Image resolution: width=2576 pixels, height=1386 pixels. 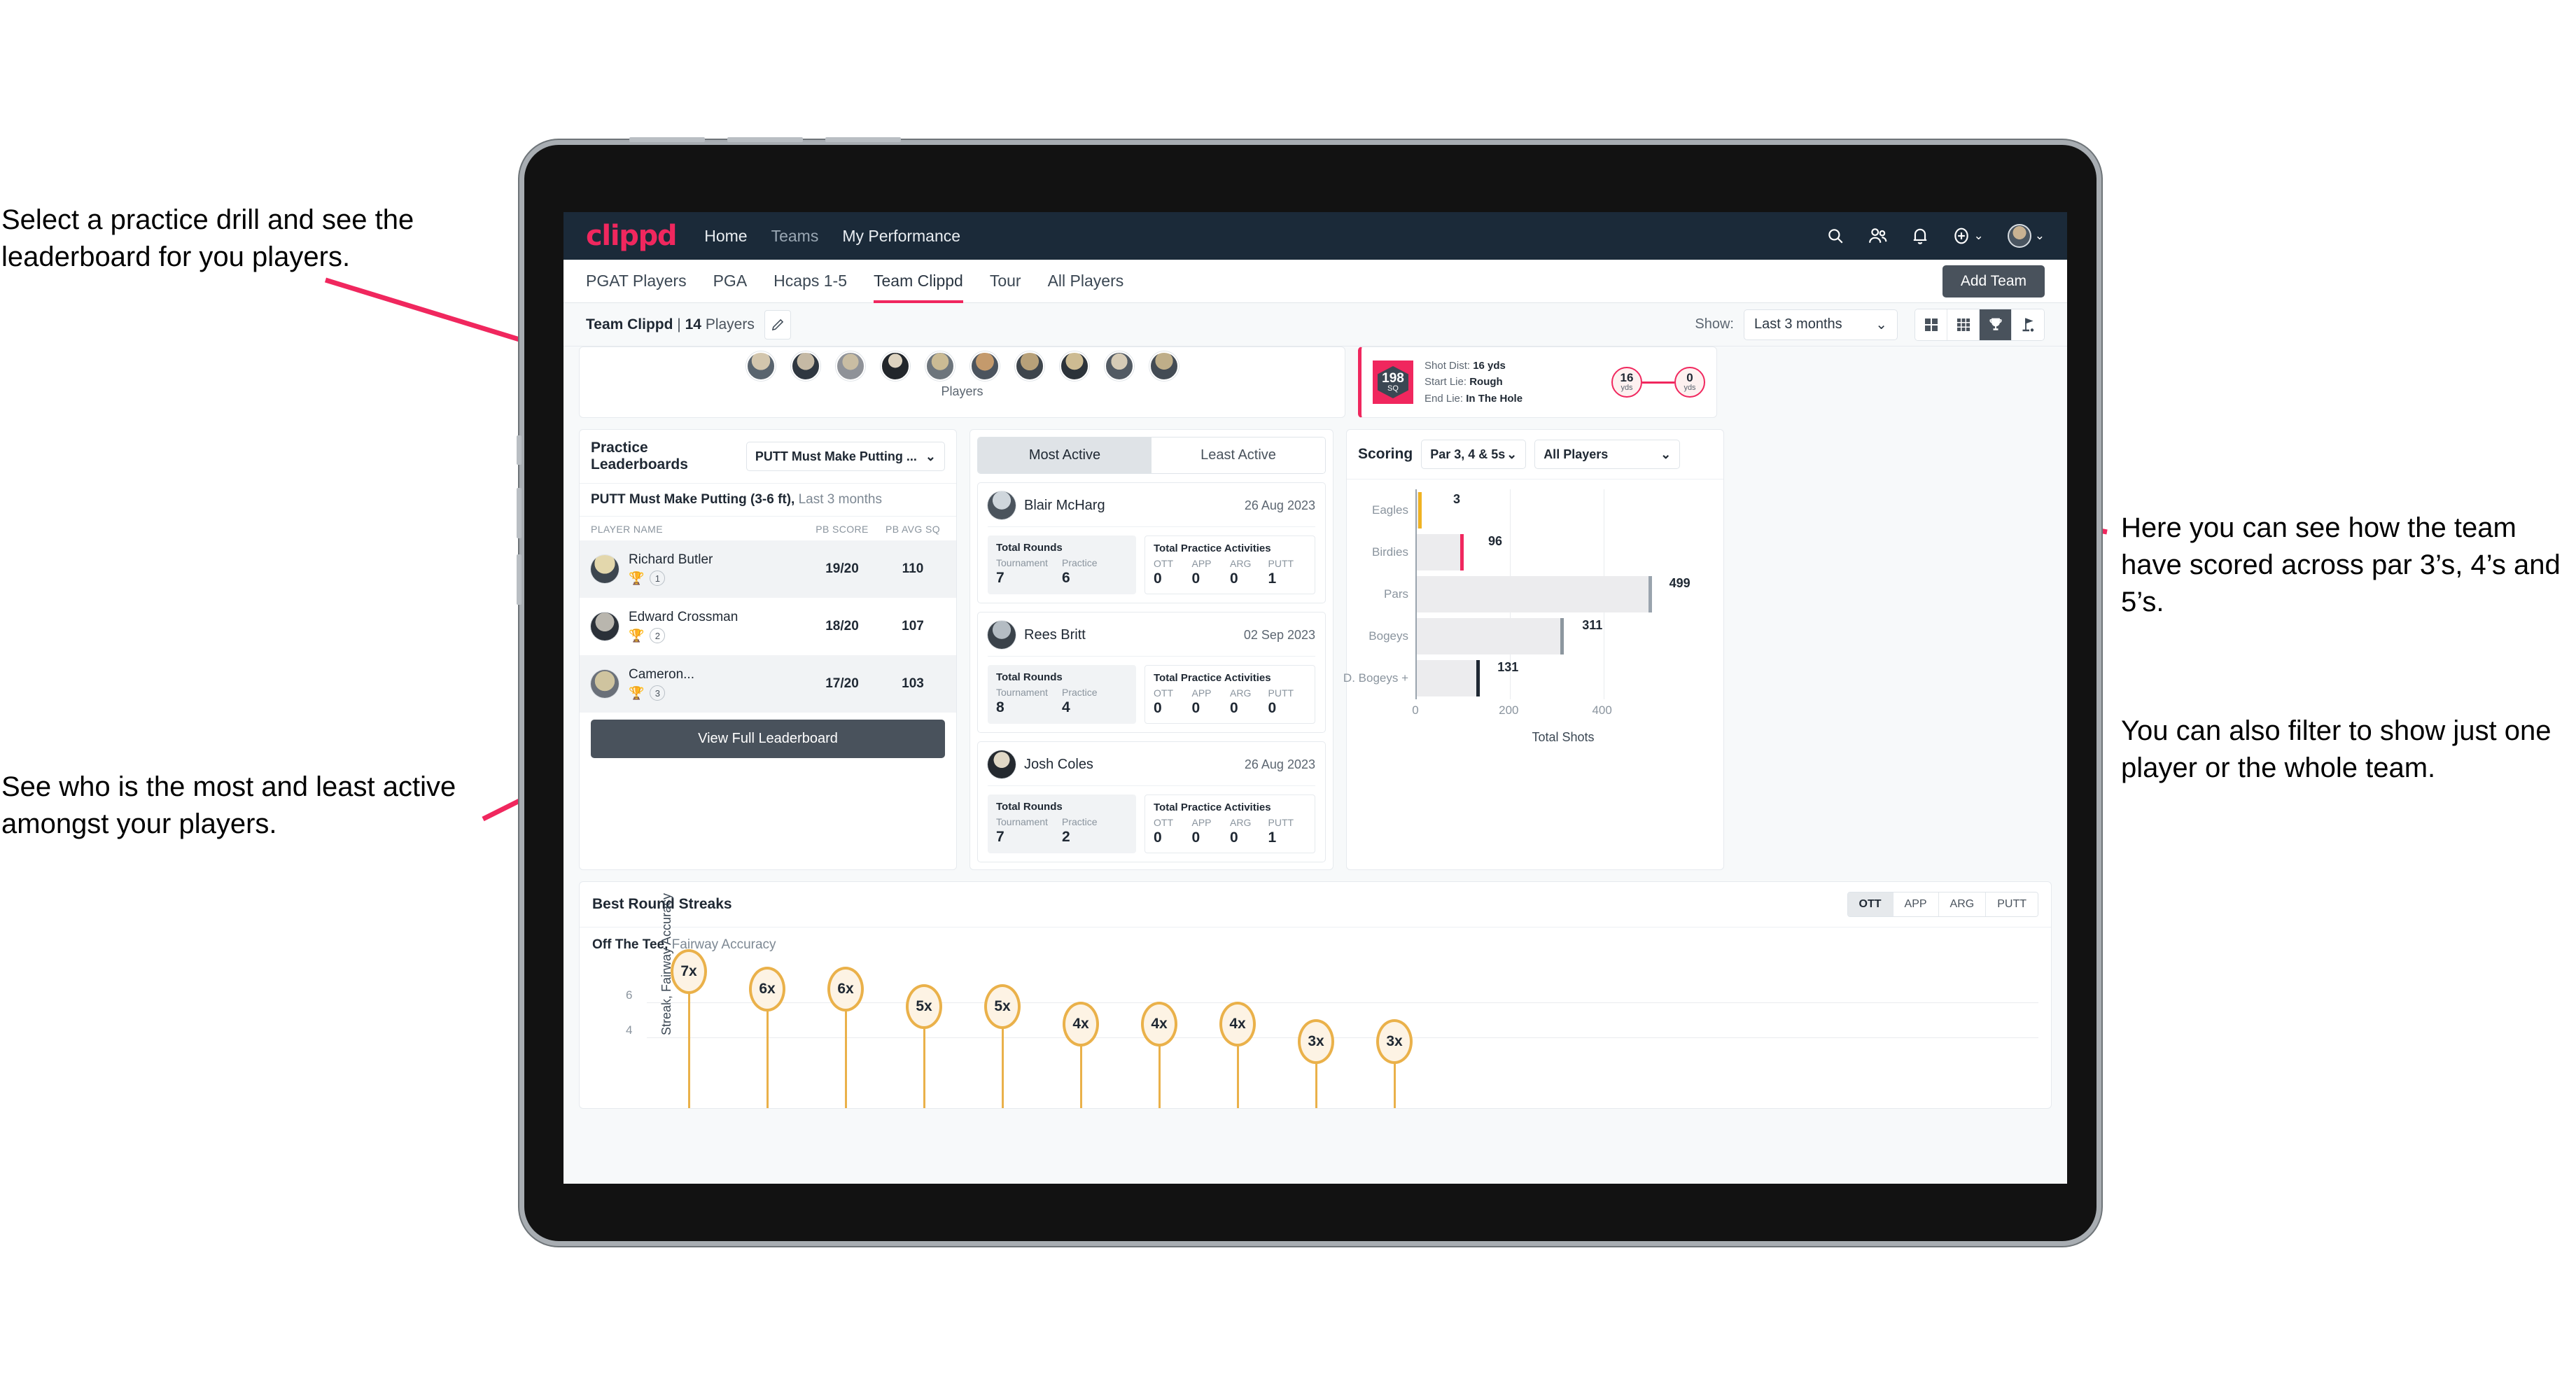 I want to click on trophy-icon: 🏆, so click(x=637, y=692).